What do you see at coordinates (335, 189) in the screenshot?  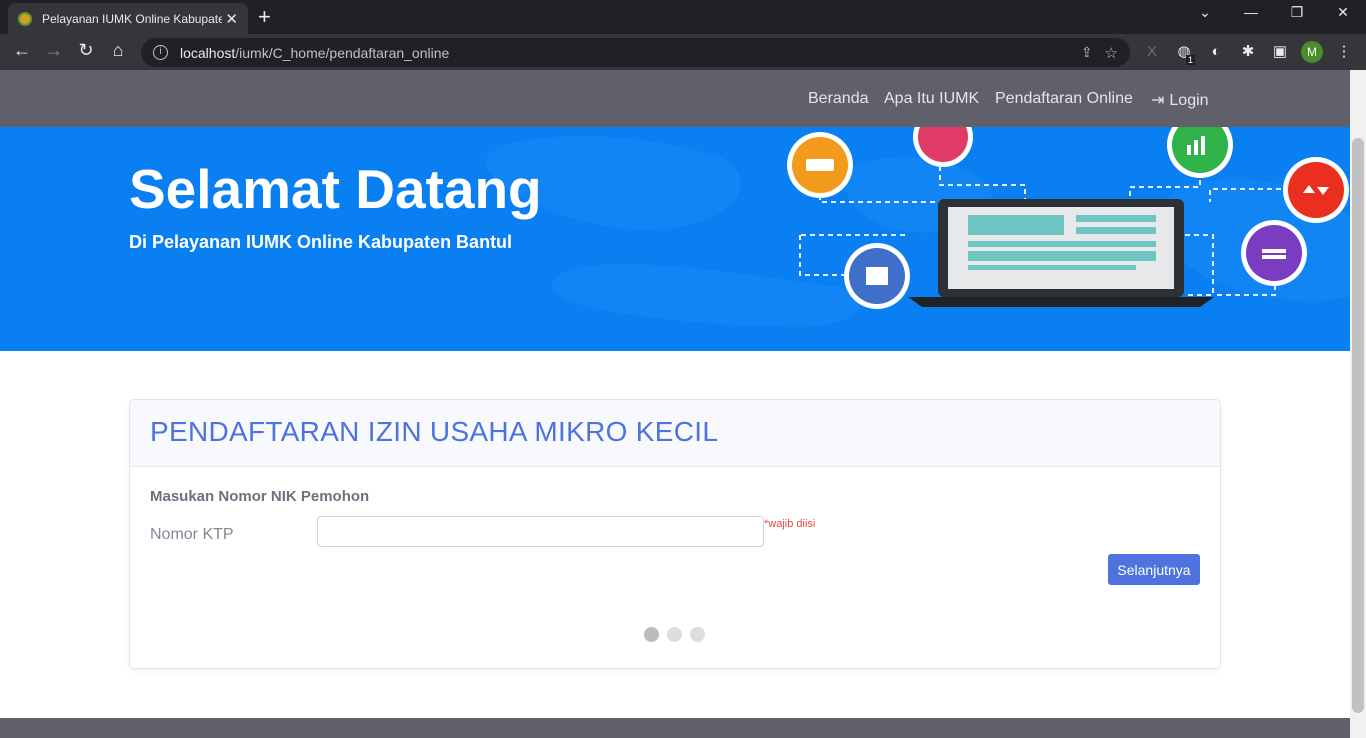 I see `hero-title: Selamat Datang` at bounding box center [335, 189].